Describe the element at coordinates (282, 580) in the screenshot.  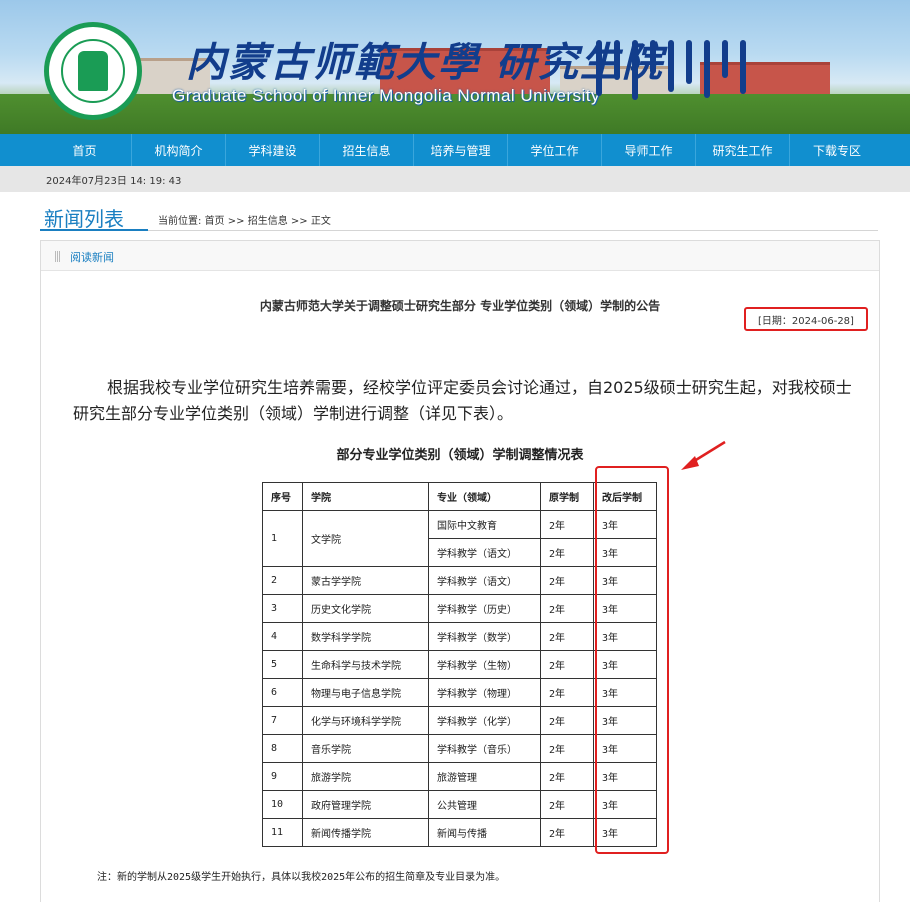
I see `cell-no: 2` at that location.